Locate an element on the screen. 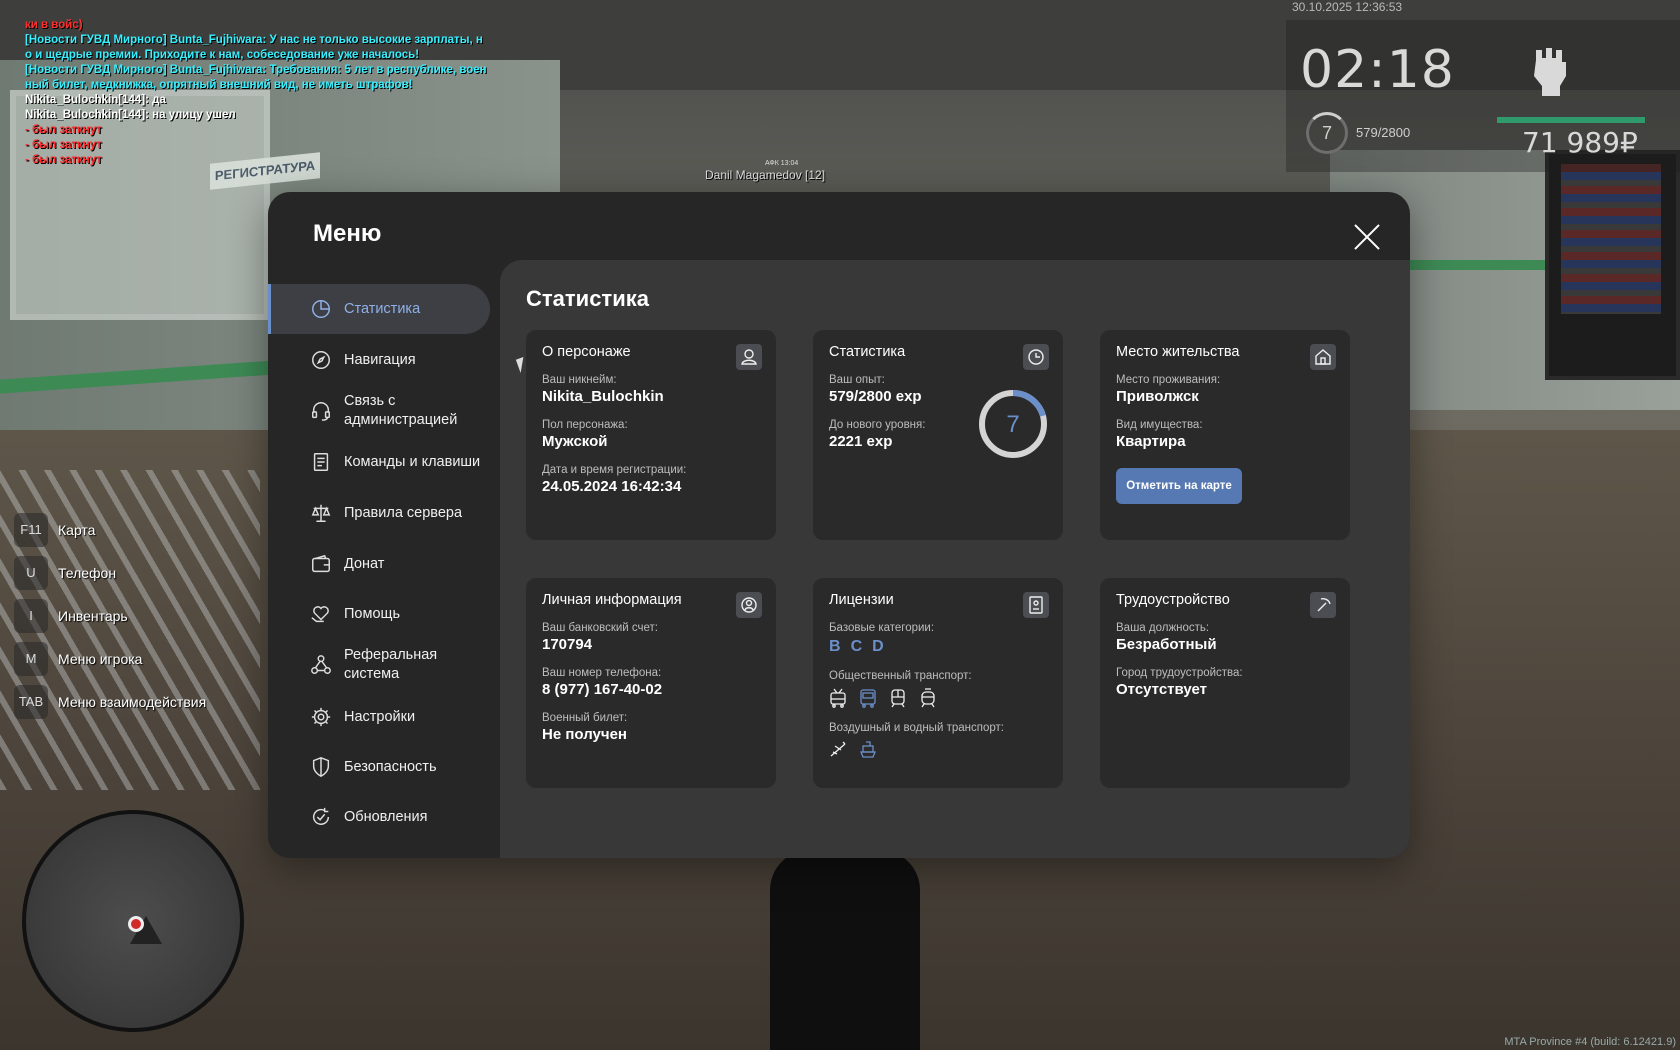 The image size is (1680, 1050). nav-label: Правила сервера is located at coordinates (403, 513).